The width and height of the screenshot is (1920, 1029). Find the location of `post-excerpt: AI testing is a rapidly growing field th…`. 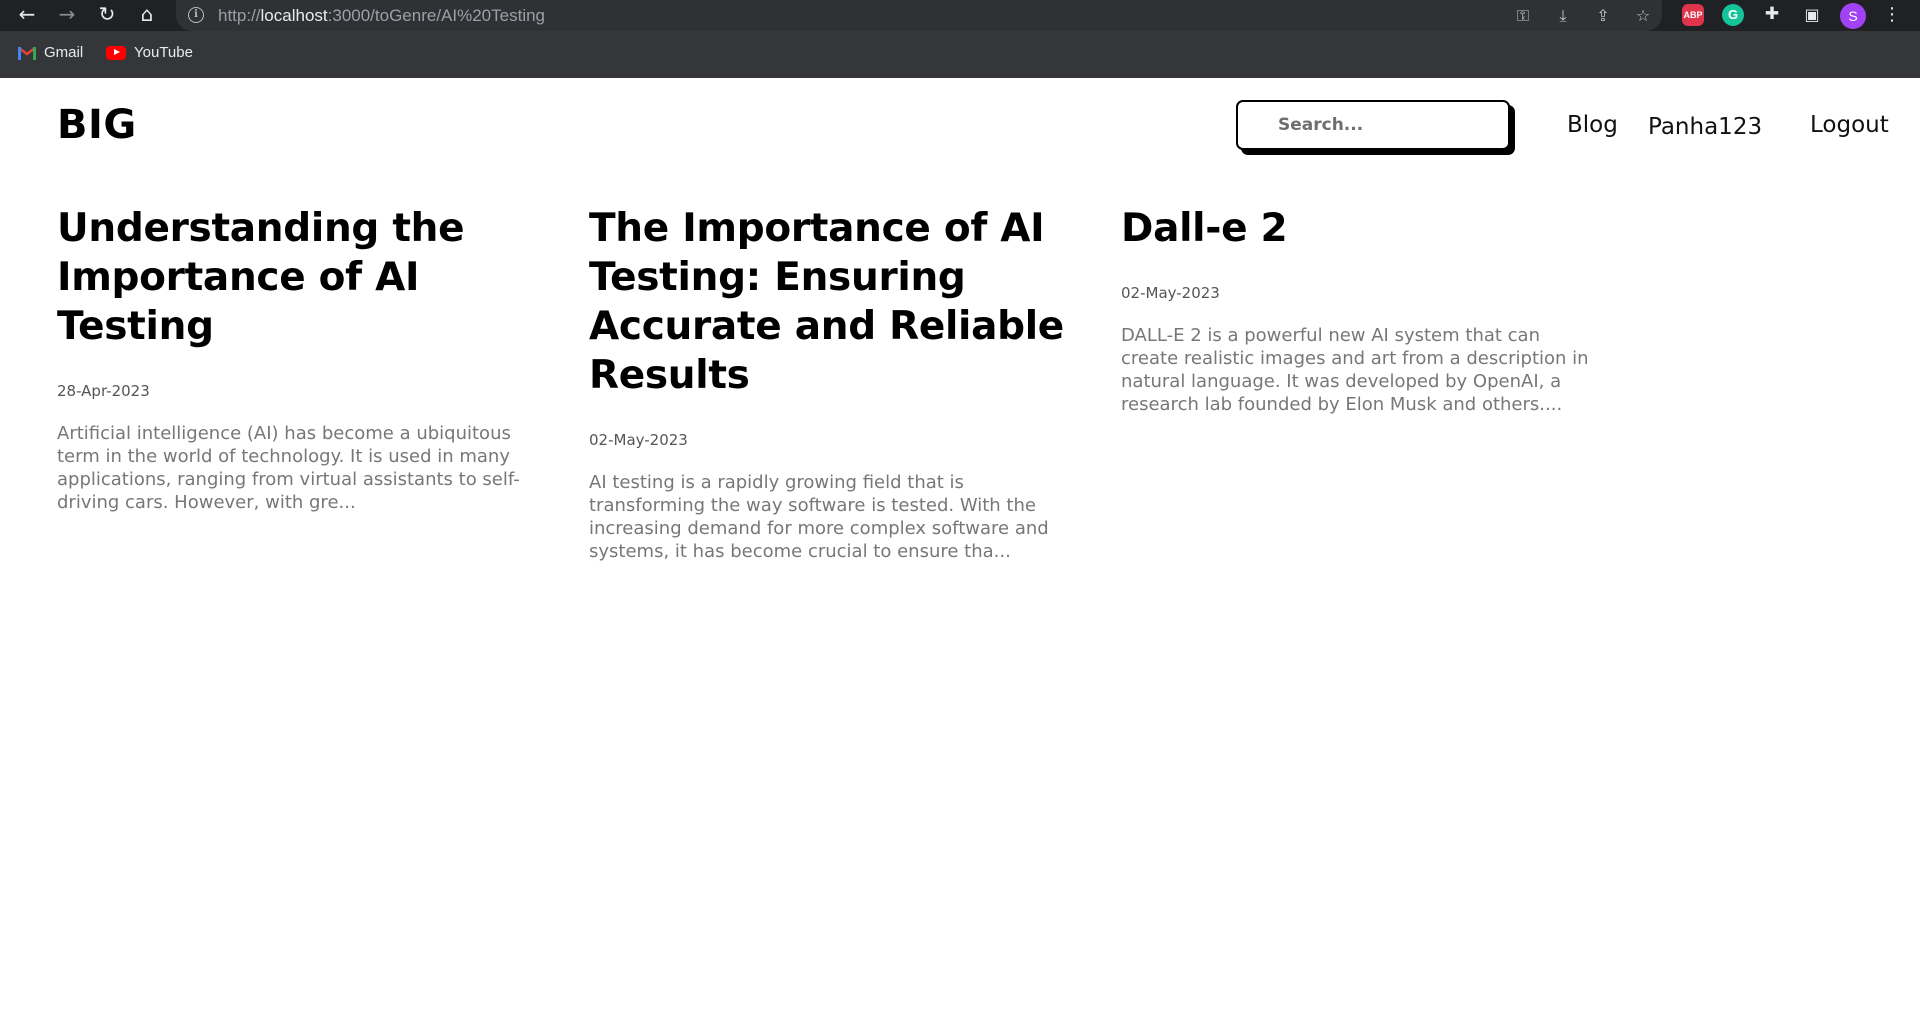

post-excerpt: AI testing is a rapidly growing field th… is located at coordinates (819, 517).